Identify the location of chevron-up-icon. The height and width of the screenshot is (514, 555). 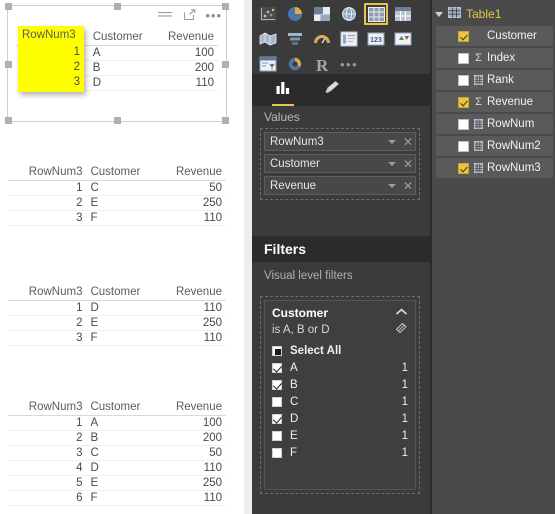
(401, 313).